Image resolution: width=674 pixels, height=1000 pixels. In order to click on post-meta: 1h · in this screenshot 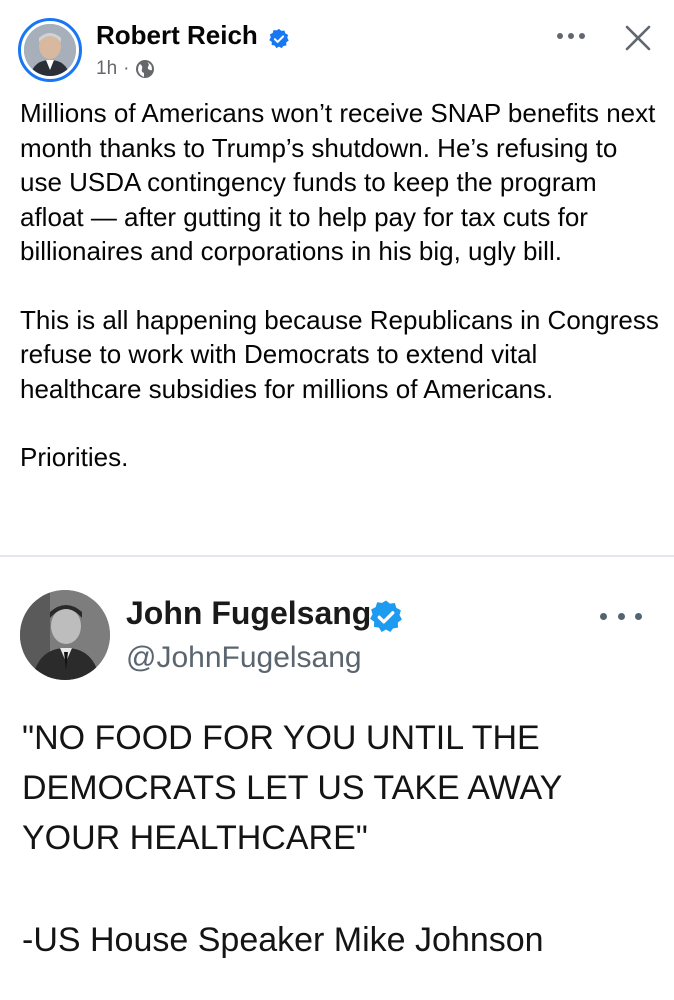, I will do `click(125, 69)`.